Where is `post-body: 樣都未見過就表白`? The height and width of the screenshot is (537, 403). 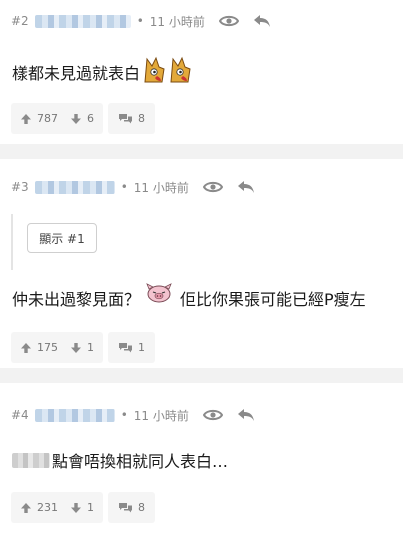
post-body: 樣都未見過就表白 is located at coordinates (102, 72).